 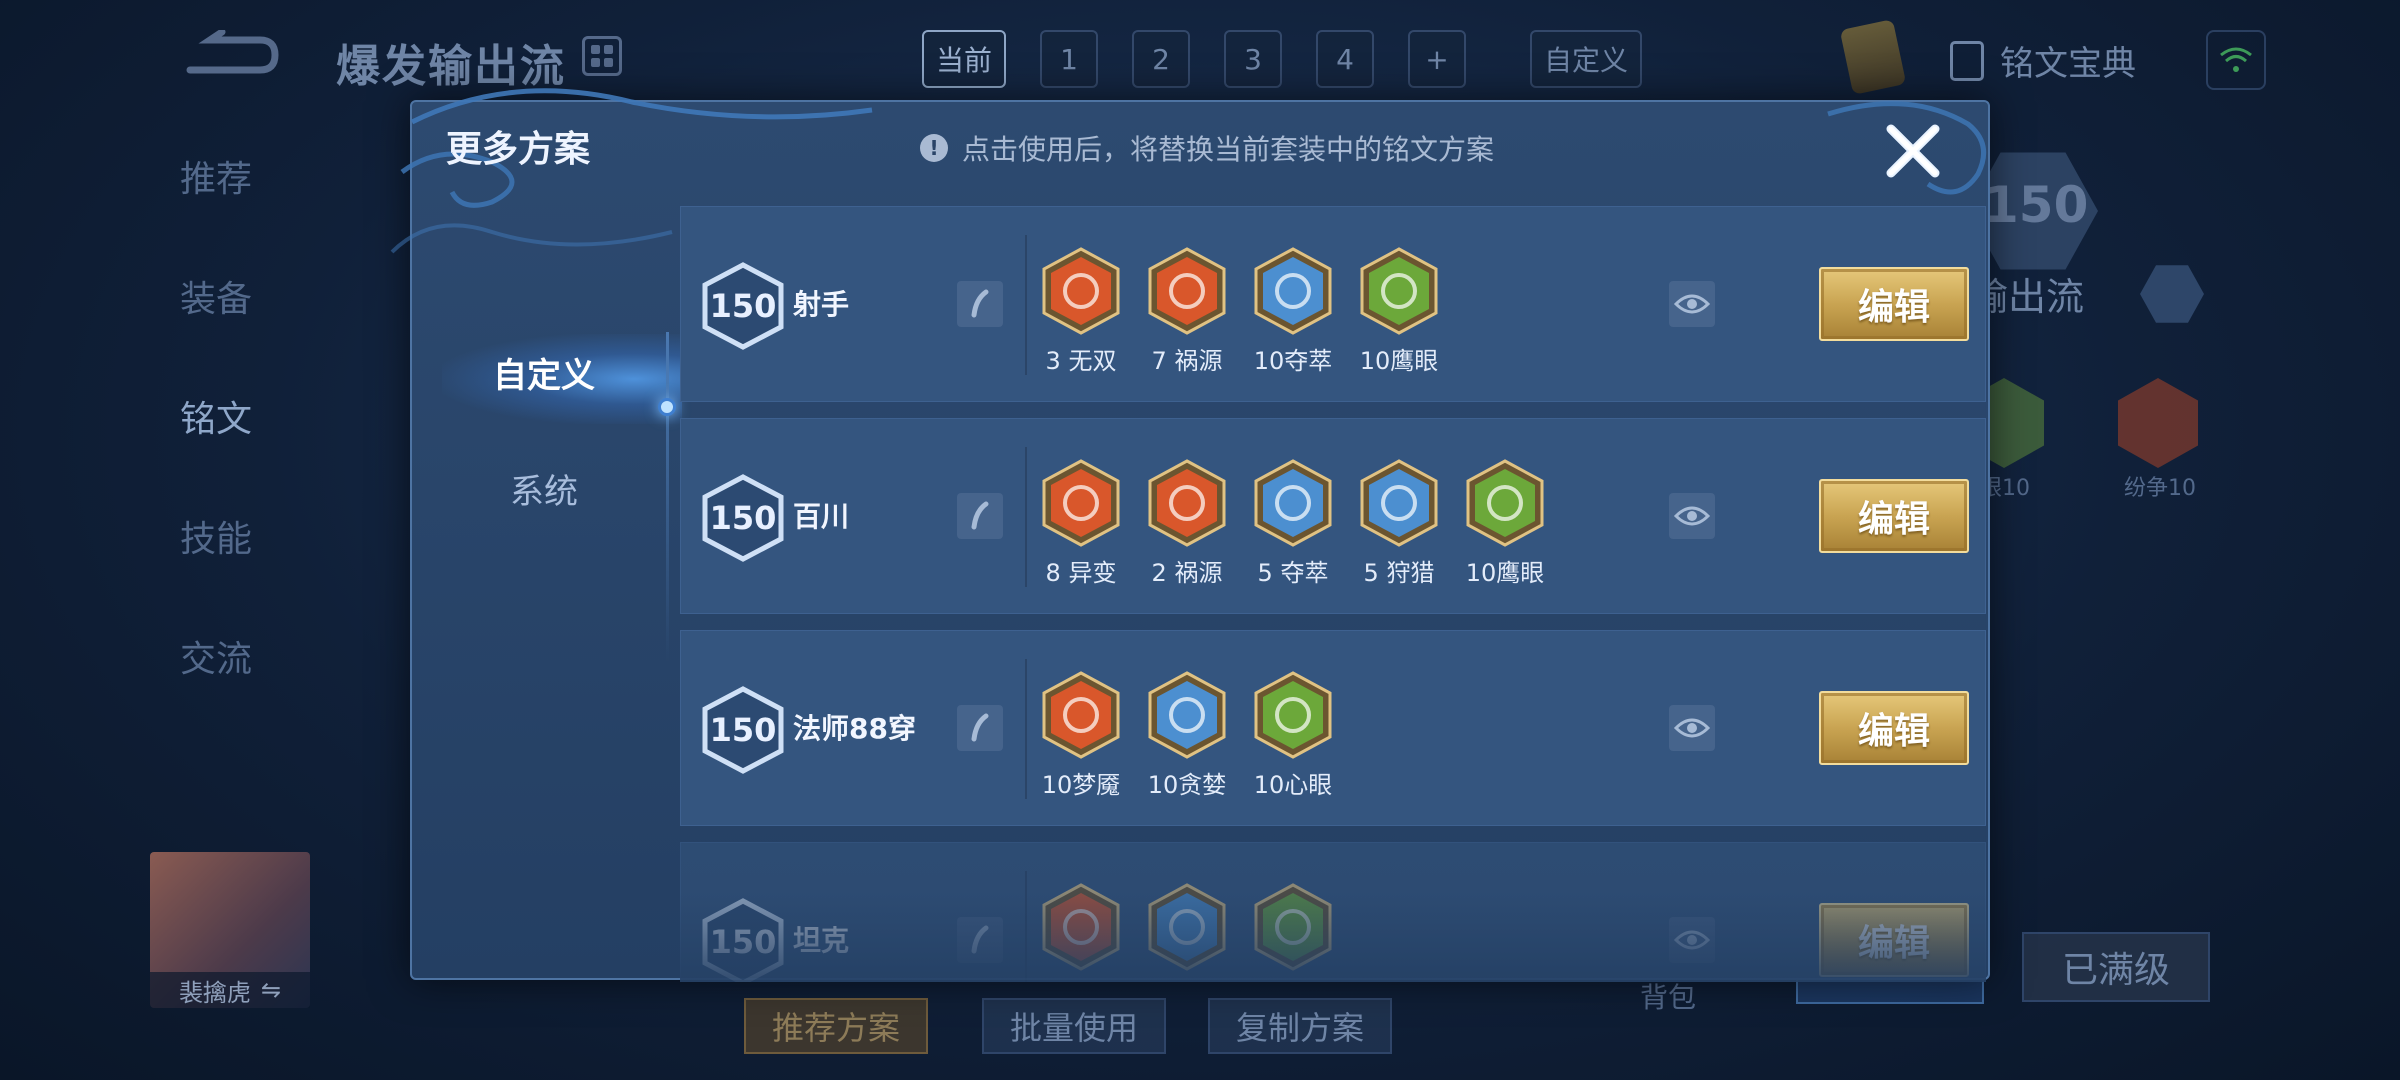 What do you see at coordinates (821, 940) in the screenshot?
I see `plan-name: 坦克` at bounding box center [821, 940].